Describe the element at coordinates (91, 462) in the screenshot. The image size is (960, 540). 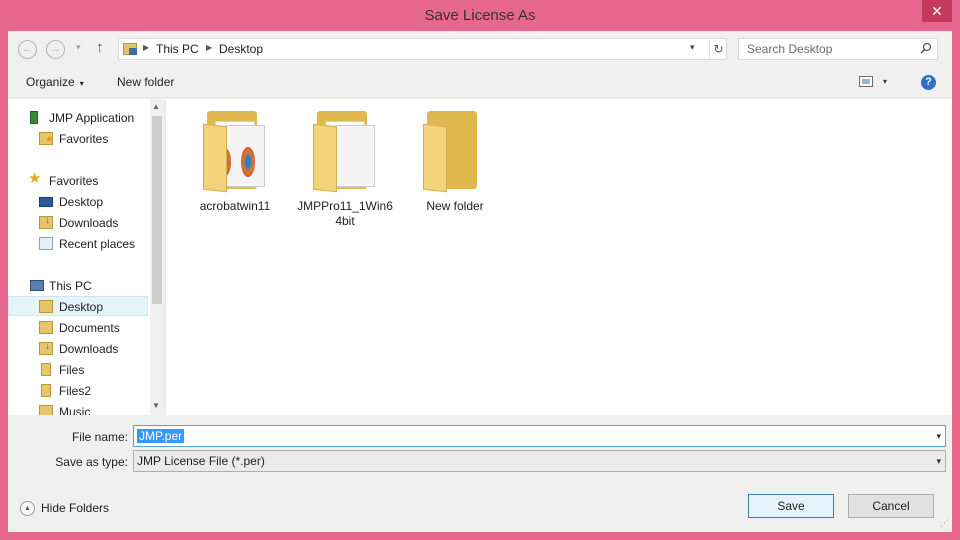
I see `save-type-label: Save as type:` at that location.